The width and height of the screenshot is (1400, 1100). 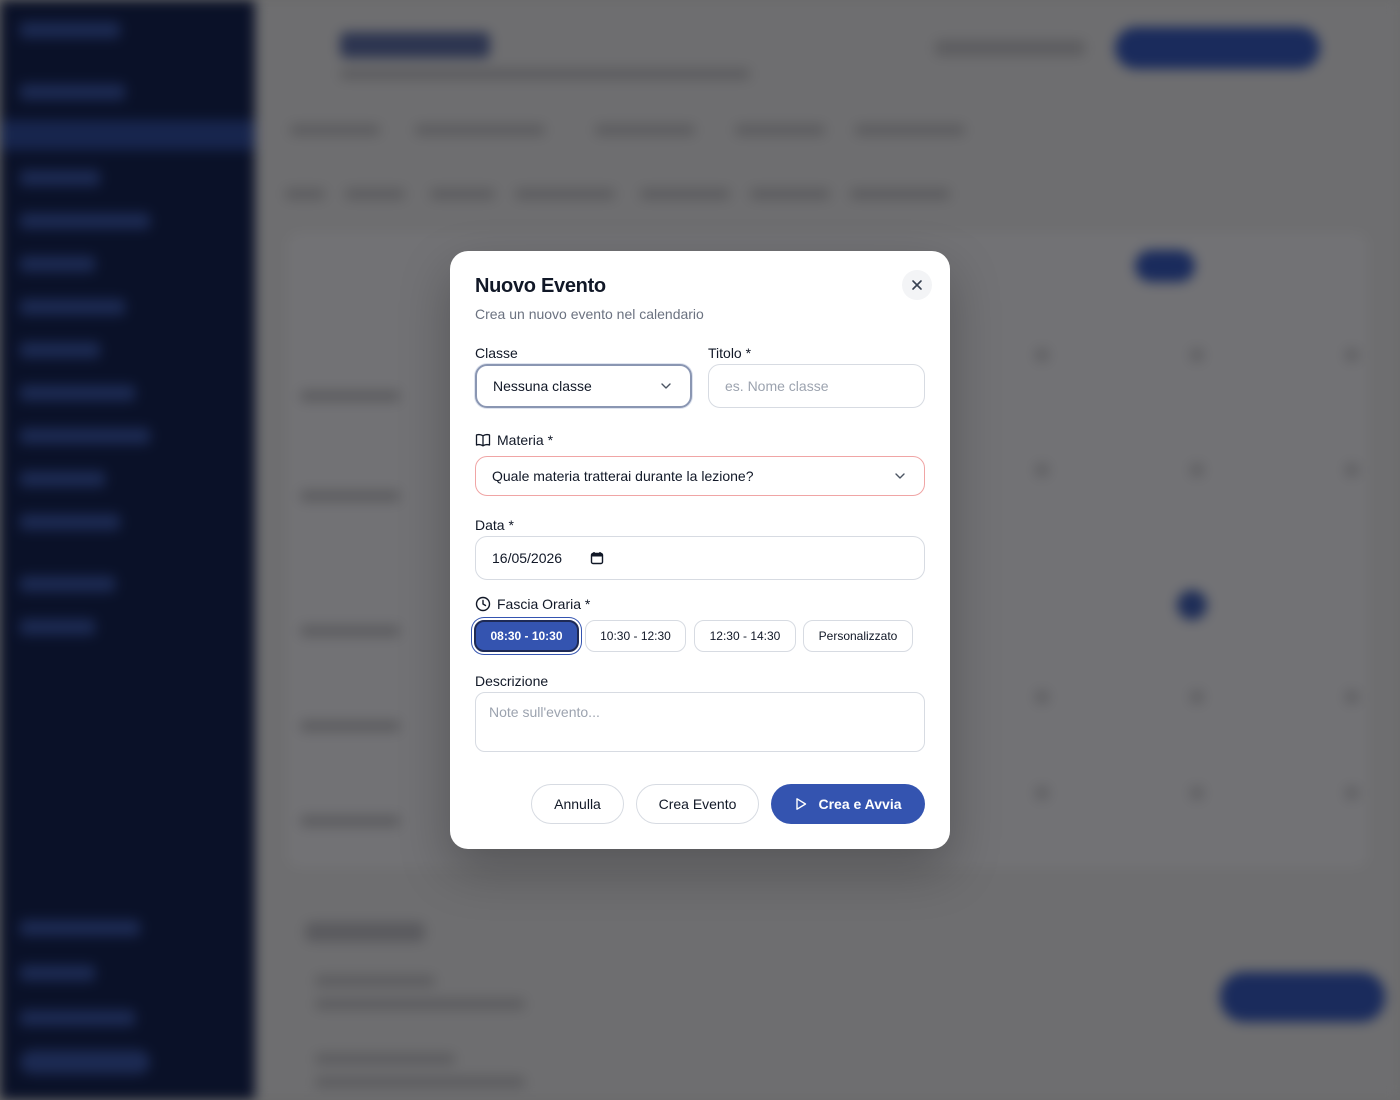 What do you see at coordinates (697, 804) in the screenshot?
I see `create-event-button: Crea Evento` at bounding box center [697, 804].